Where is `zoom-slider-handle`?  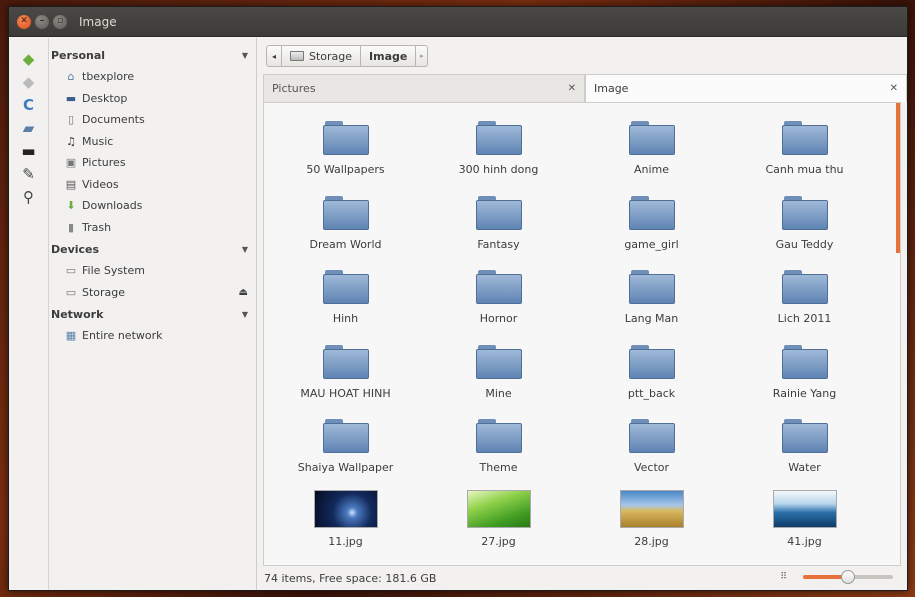 zoom-slider-handle is located at coordinates (848, 577).